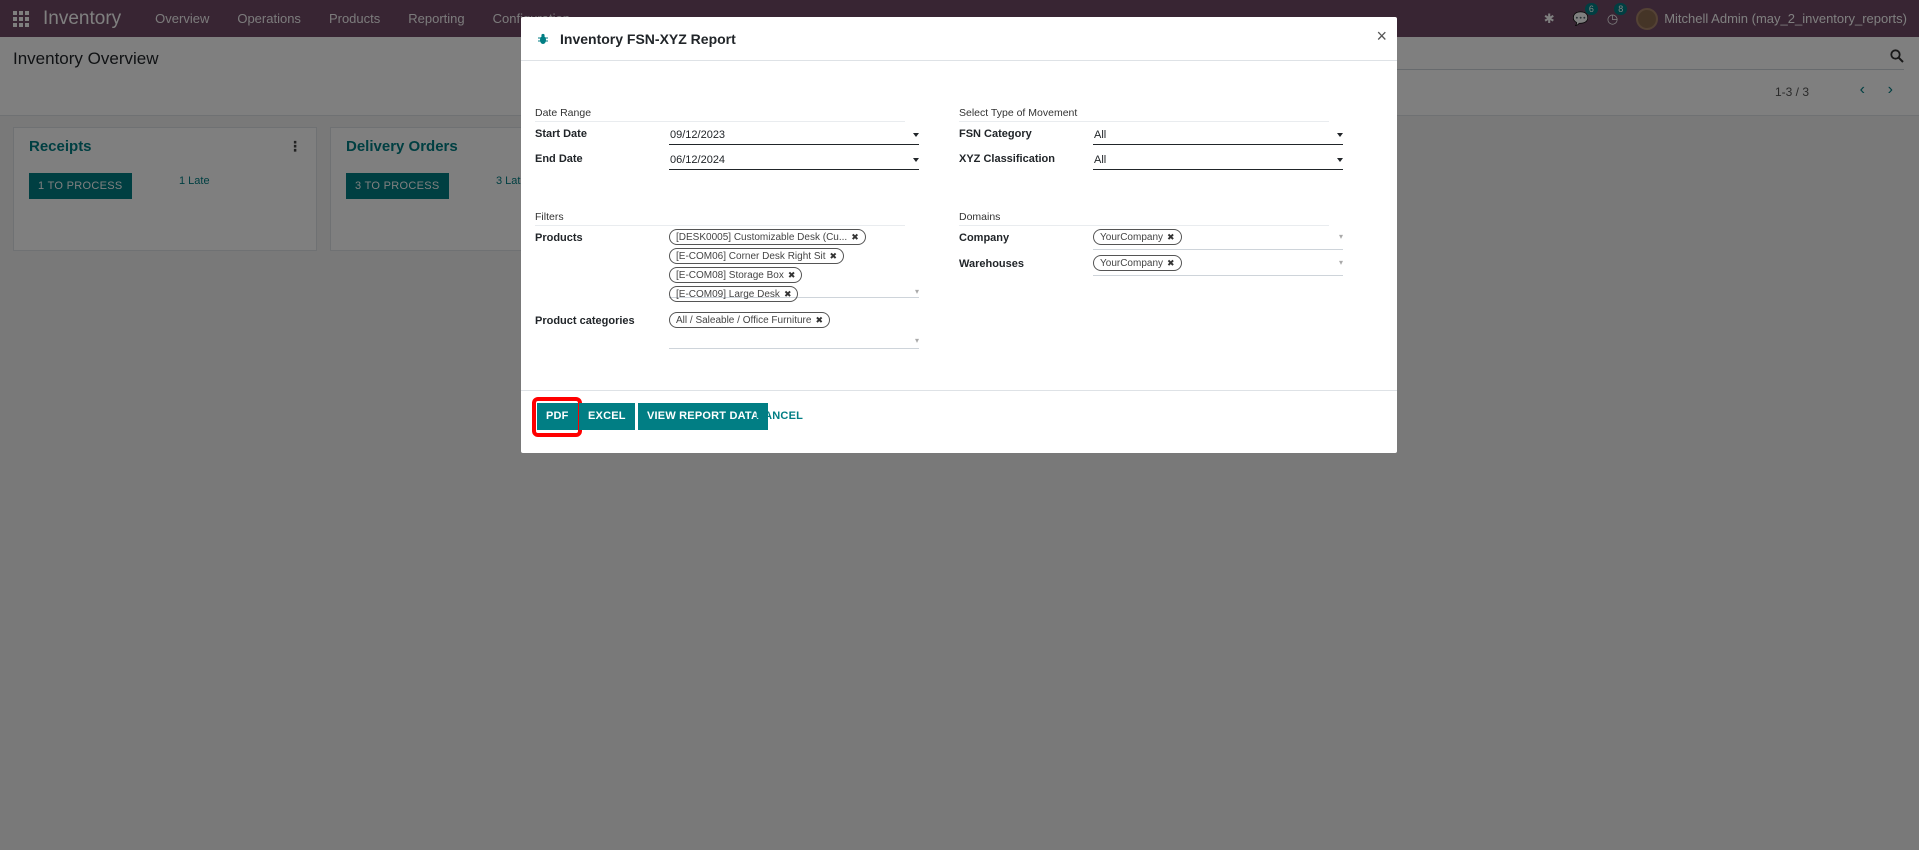  What do you see at coordinates (749, 320) in the screenshot?
I see `category-tag: All / Saleable / Office Furniture ✖` at bounding box center [749, 320].